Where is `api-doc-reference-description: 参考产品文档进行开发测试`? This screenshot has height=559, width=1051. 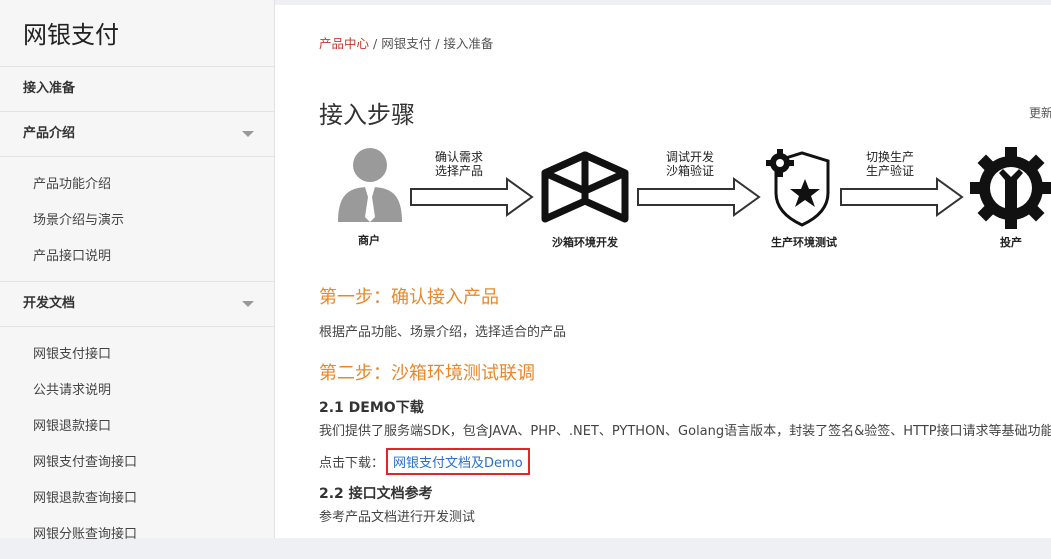
api-doc-reference-description: 参考产品文档进行开发测试 is located at coordinates (397, 517).